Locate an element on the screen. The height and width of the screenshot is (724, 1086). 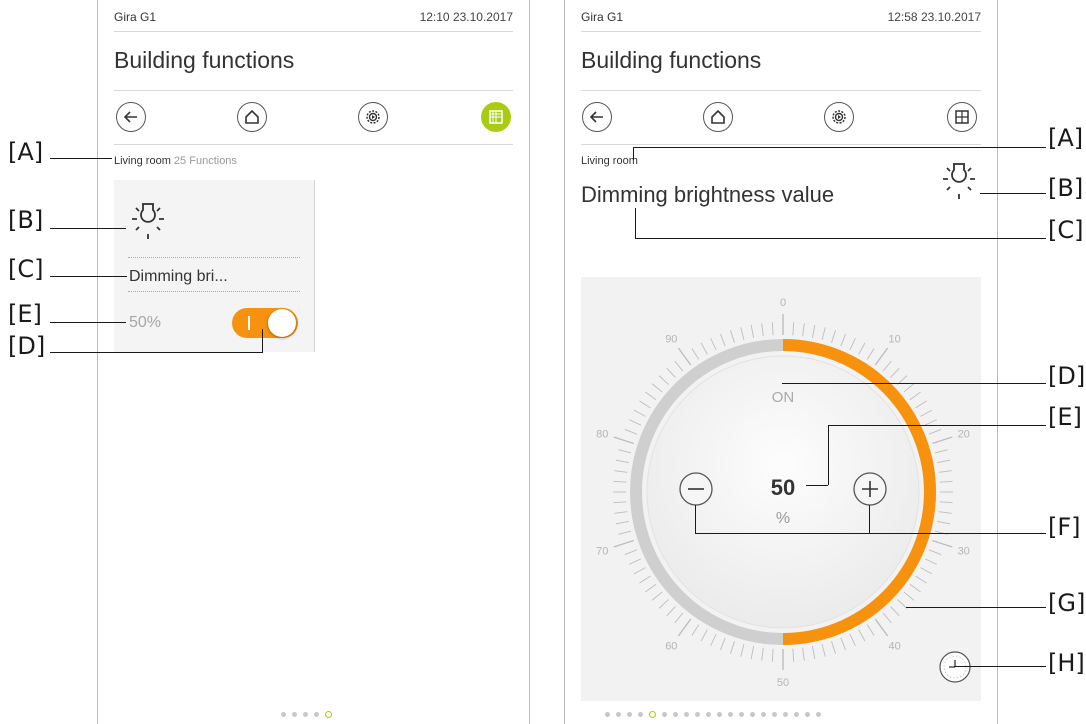
decrease-button is located at coordinates (696, 489).